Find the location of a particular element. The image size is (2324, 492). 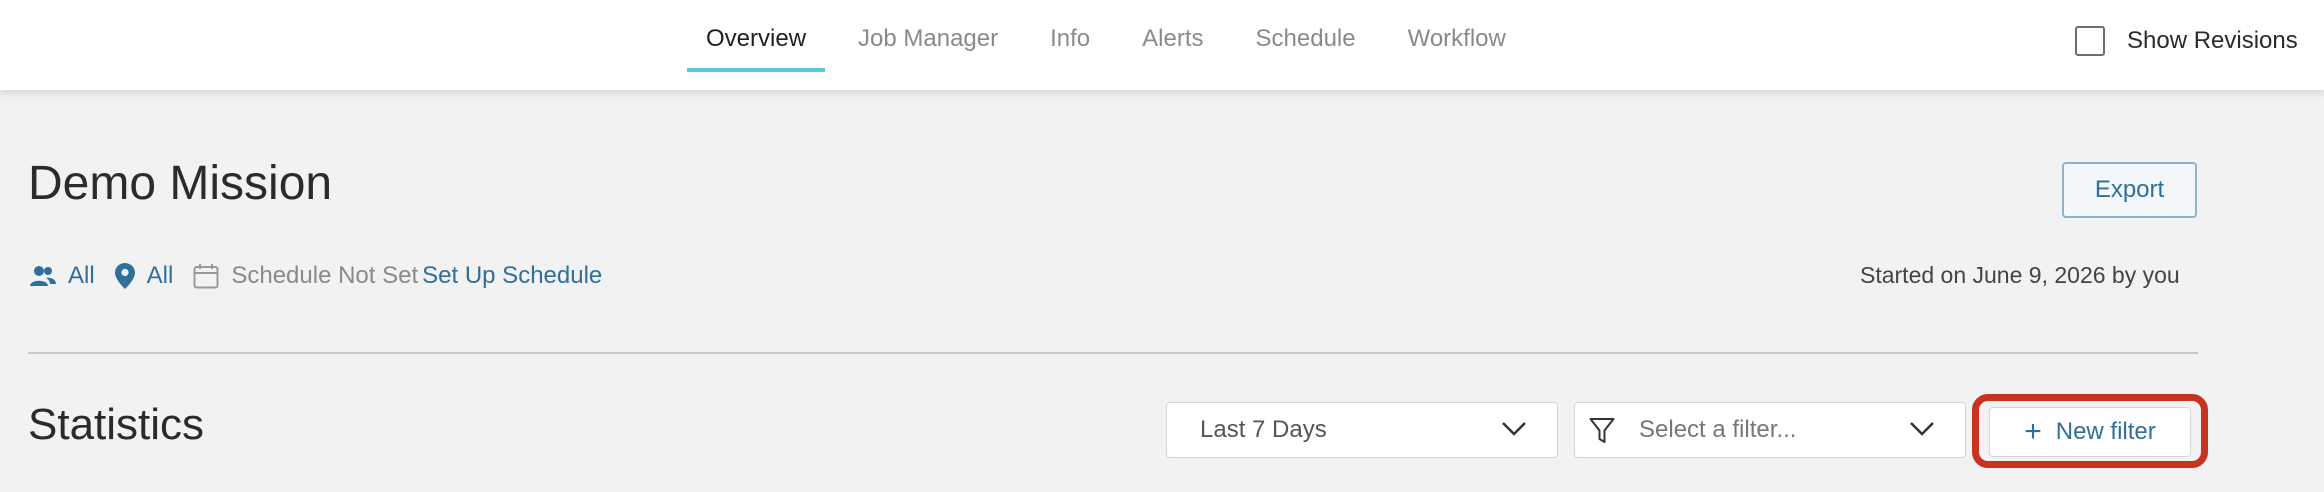

plus-icon: + is located at coordinates (2033, 431).